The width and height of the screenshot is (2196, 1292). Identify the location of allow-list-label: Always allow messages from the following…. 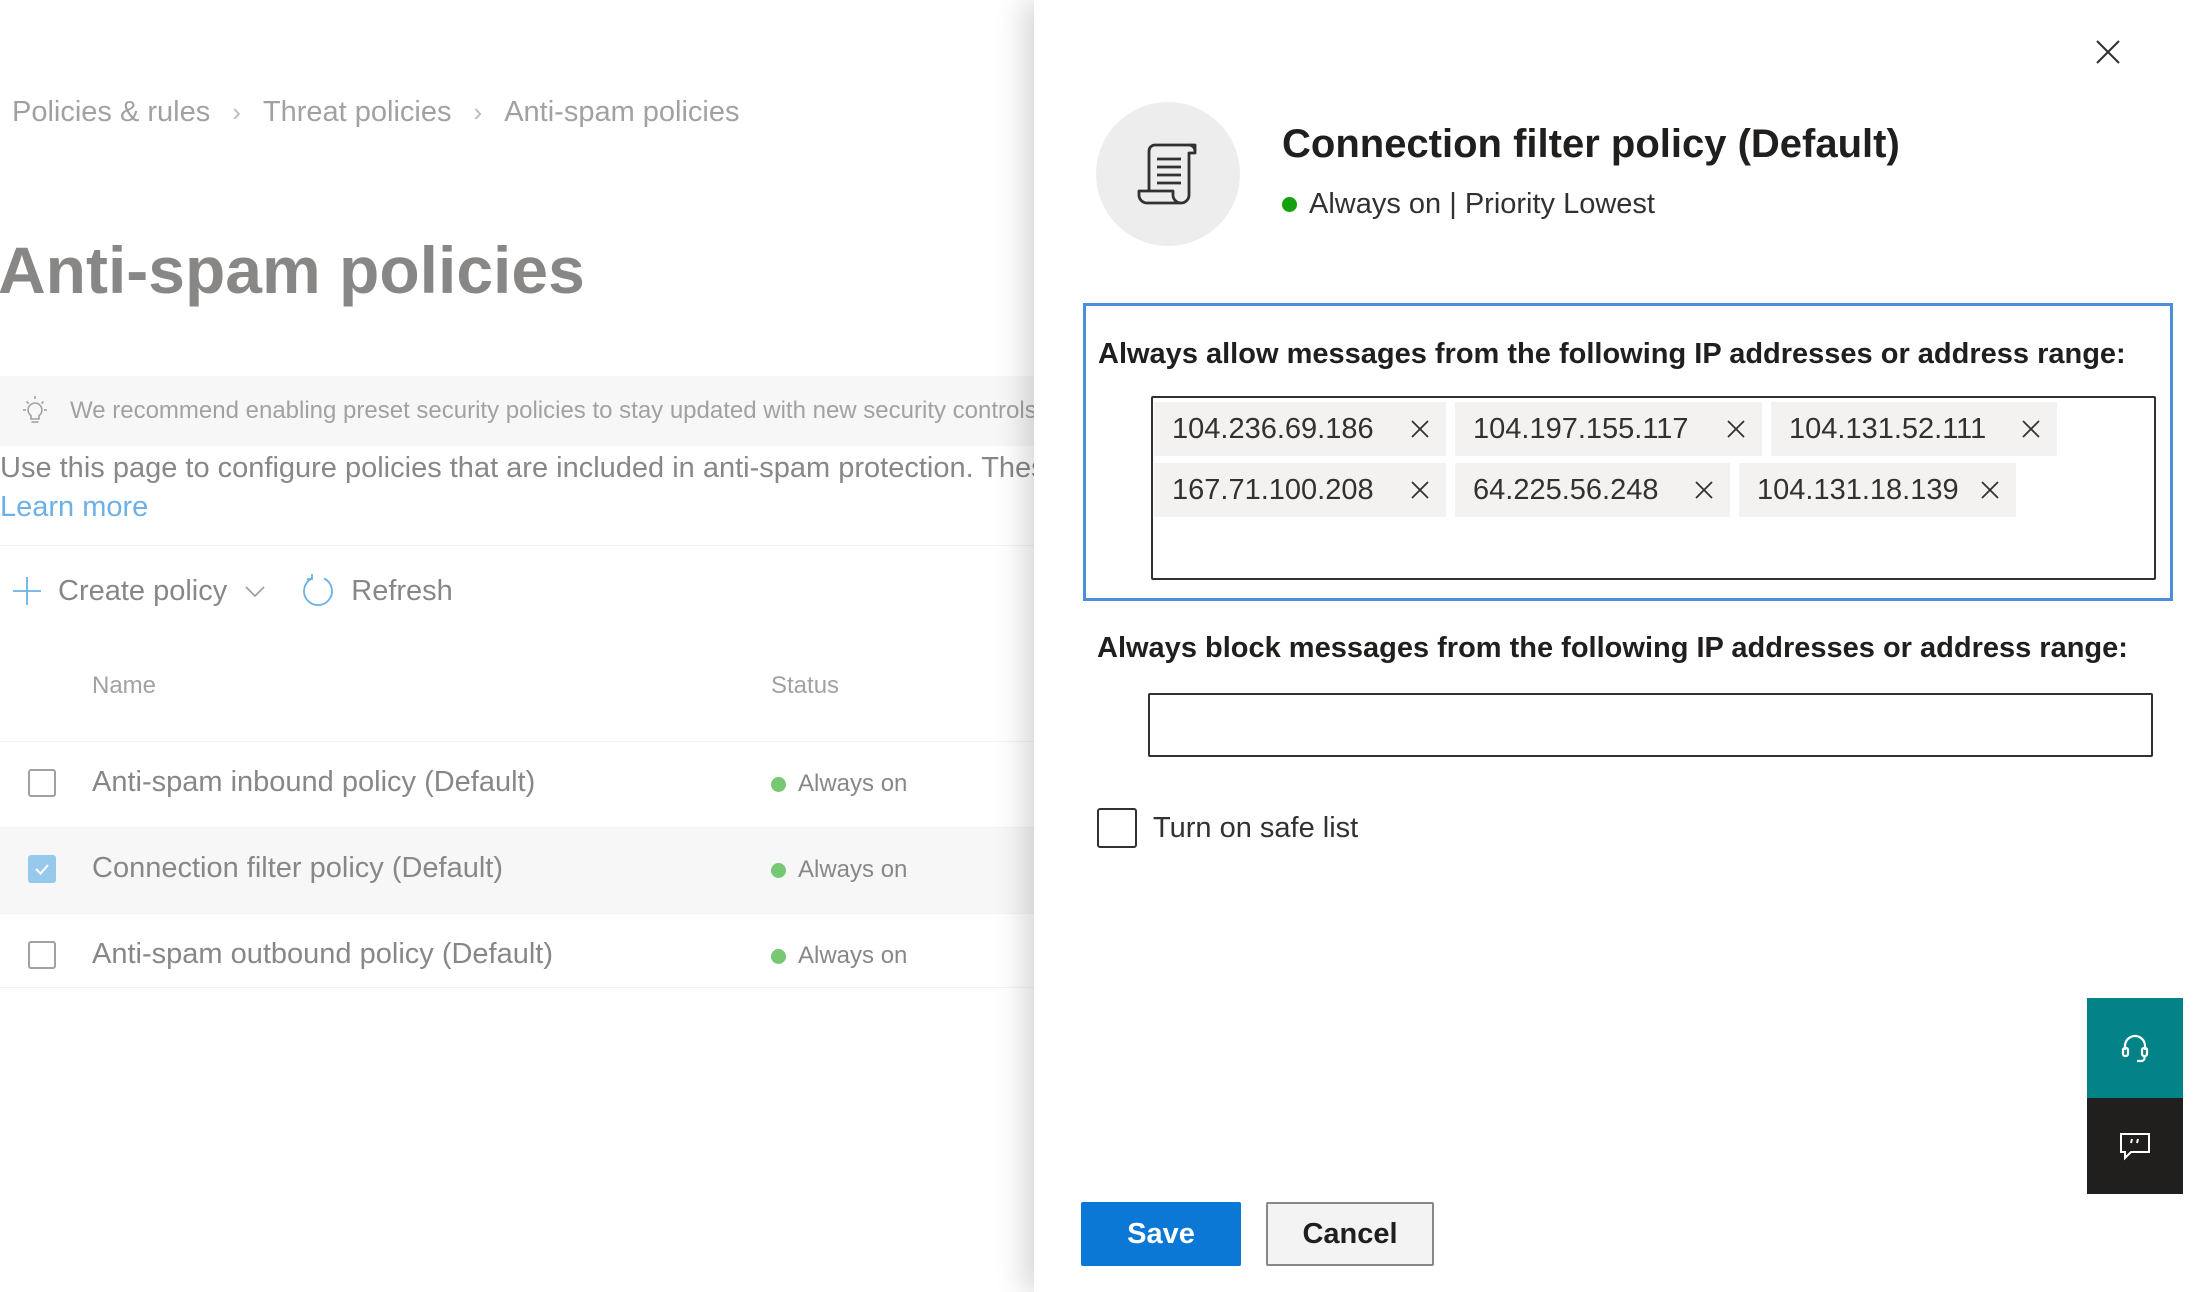
(1612, 354).